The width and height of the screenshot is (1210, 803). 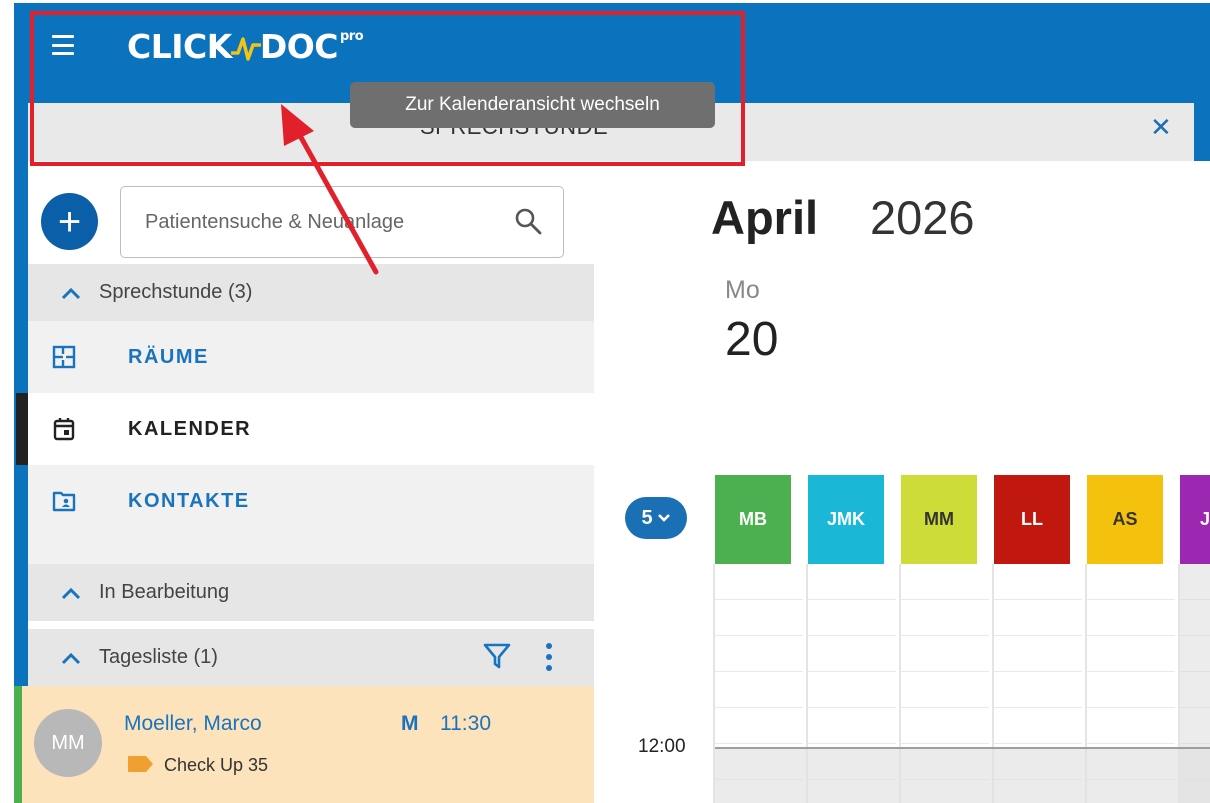 I want to click on patient-search-box, so click(x=342, y=222).